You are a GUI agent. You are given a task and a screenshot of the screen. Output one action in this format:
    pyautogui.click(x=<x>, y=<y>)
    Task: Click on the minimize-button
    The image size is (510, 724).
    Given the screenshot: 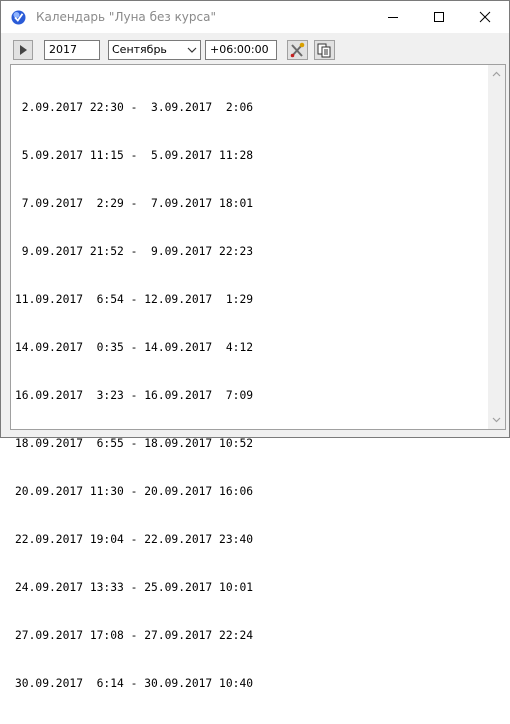 What is the action you would take?
    pyautogui.click(x=393, y=17)
    